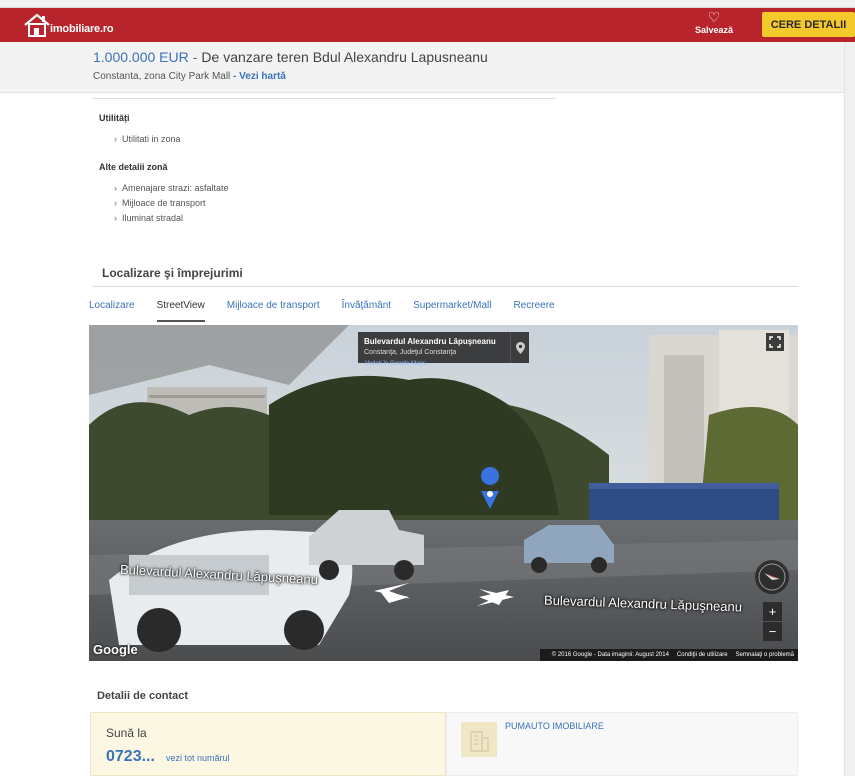 Image resolution: width=855 pixels, height=776 pixels. Describe the element at coordinates (714, 30) in the screenshot. I see `save-label: Salvează` at that location.